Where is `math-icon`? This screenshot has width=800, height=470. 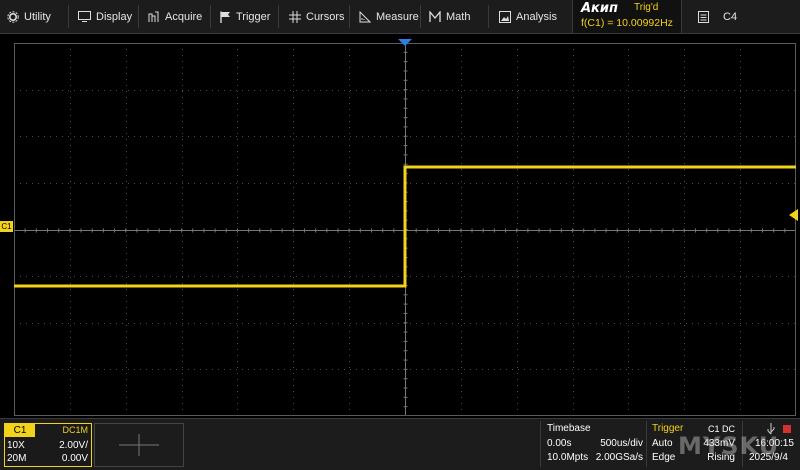 math-icon is located at coordinates (435, 16).